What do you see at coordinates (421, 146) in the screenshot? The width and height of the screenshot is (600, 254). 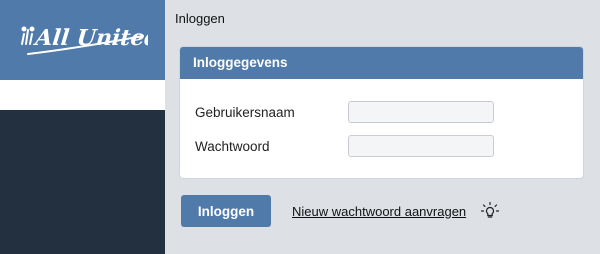 I see `password-input` at bounding box center [421, 146].